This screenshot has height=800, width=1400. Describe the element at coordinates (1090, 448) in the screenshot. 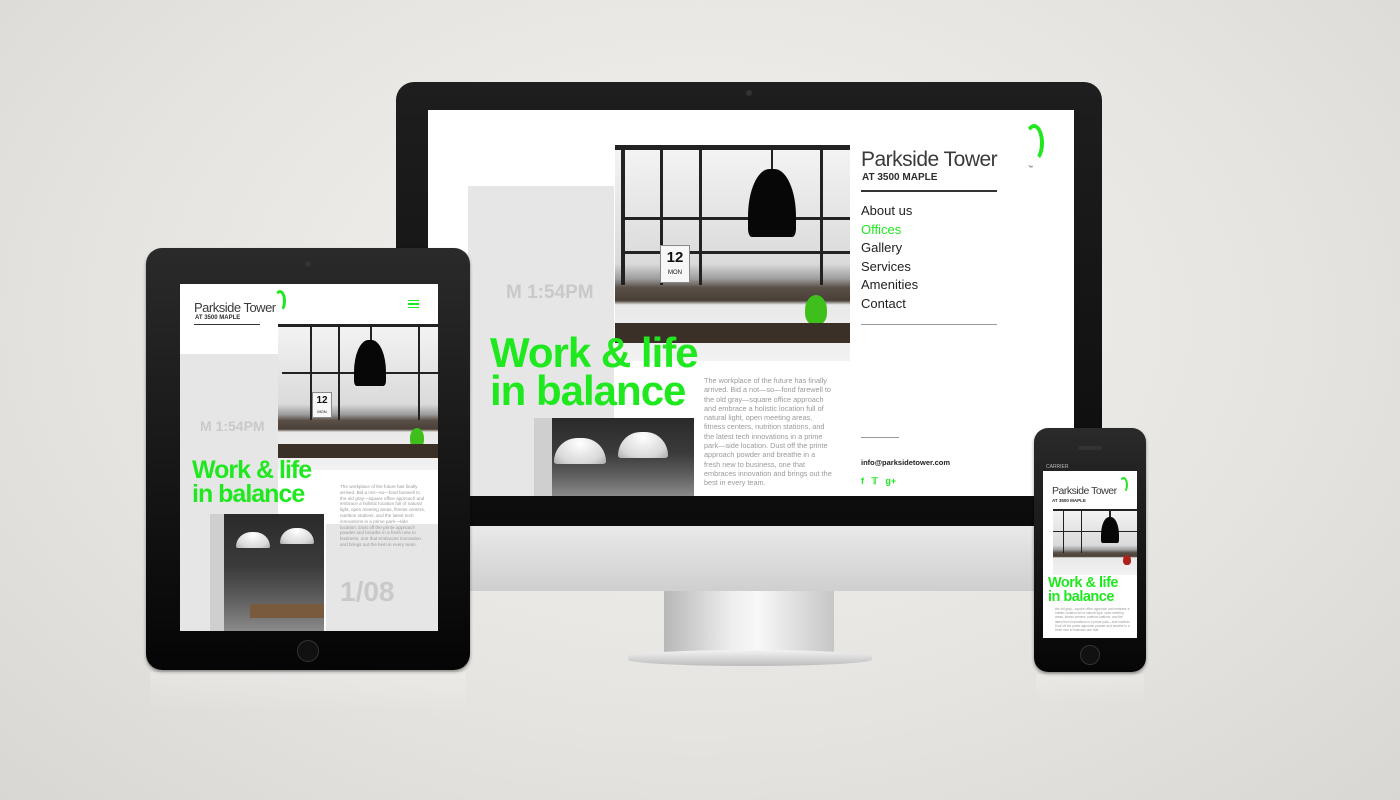

I see `speaker-icon` at that location.